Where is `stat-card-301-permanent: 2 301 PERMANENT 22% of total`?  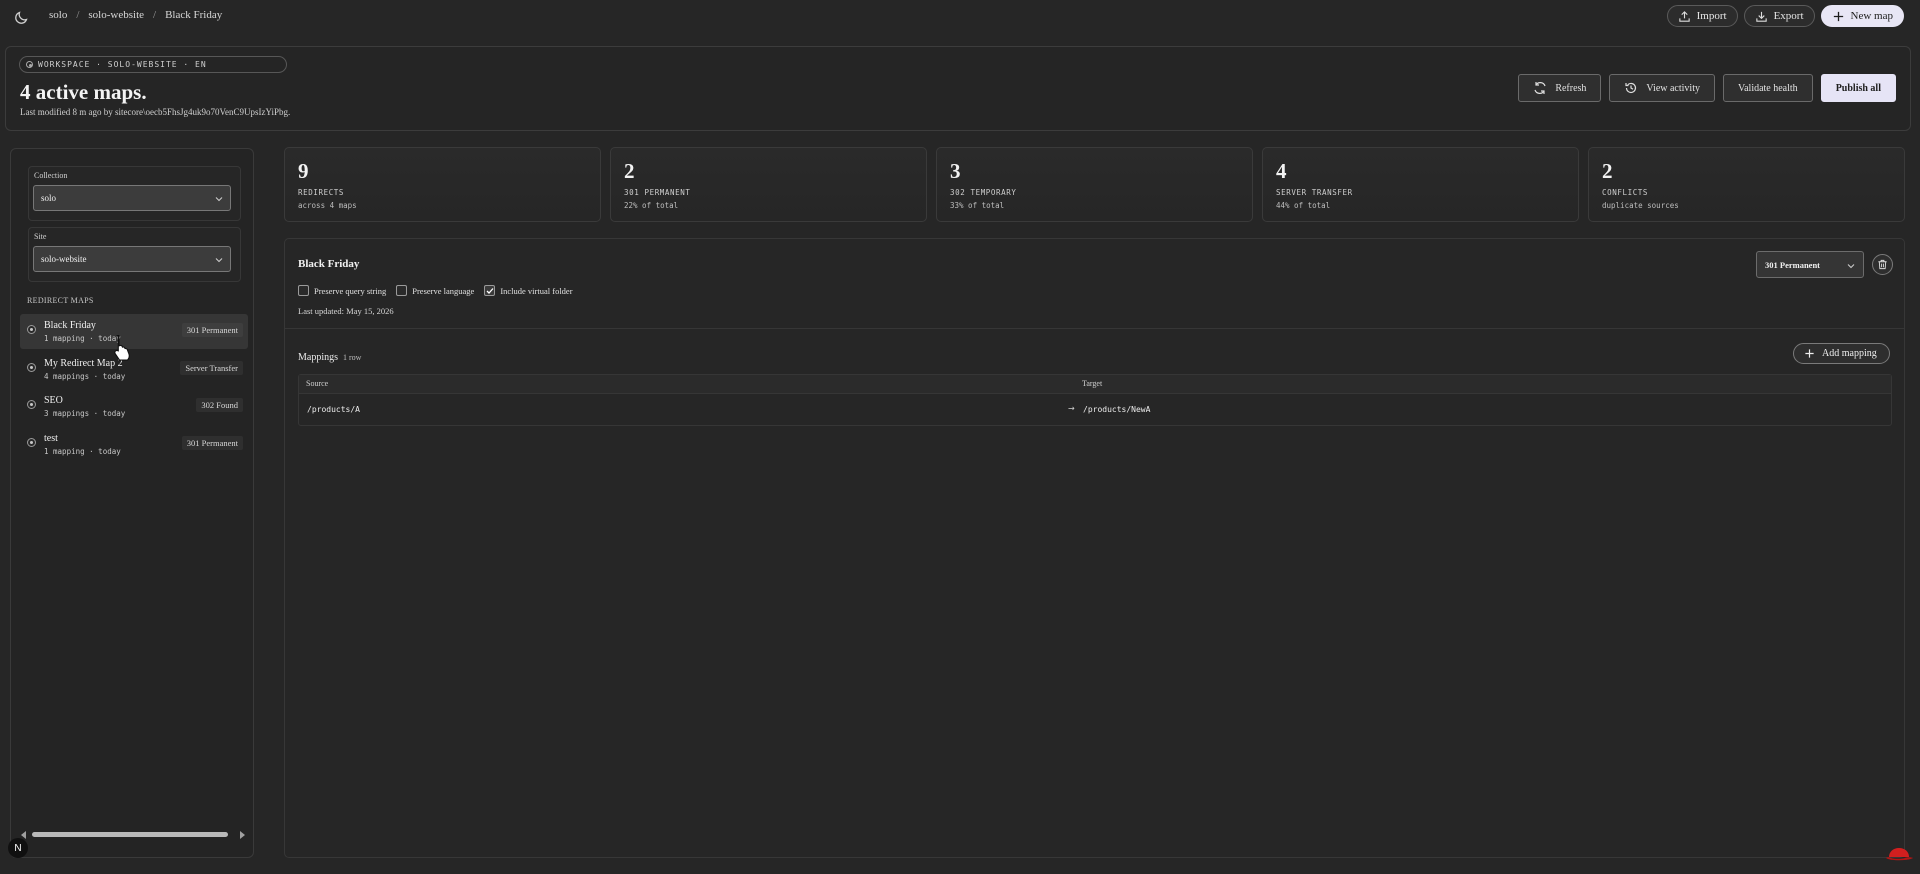
stat-card-301-permanent: 2 301 PERMANENT 22% of total is located at coordinates (768, 184).